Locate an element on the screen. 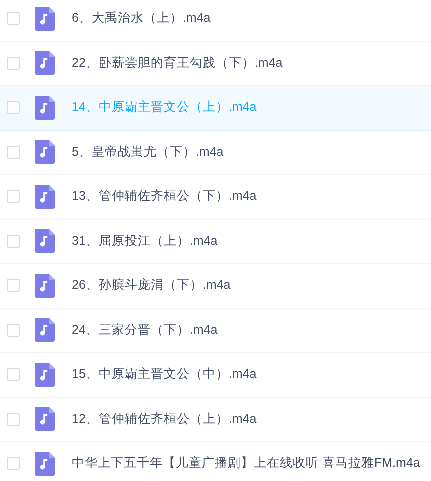 This screenshot has height=481, width=431. file-name: 22、卧薪尝胆的育王勾践（下）.m4a is located at coordinates (177, 63).